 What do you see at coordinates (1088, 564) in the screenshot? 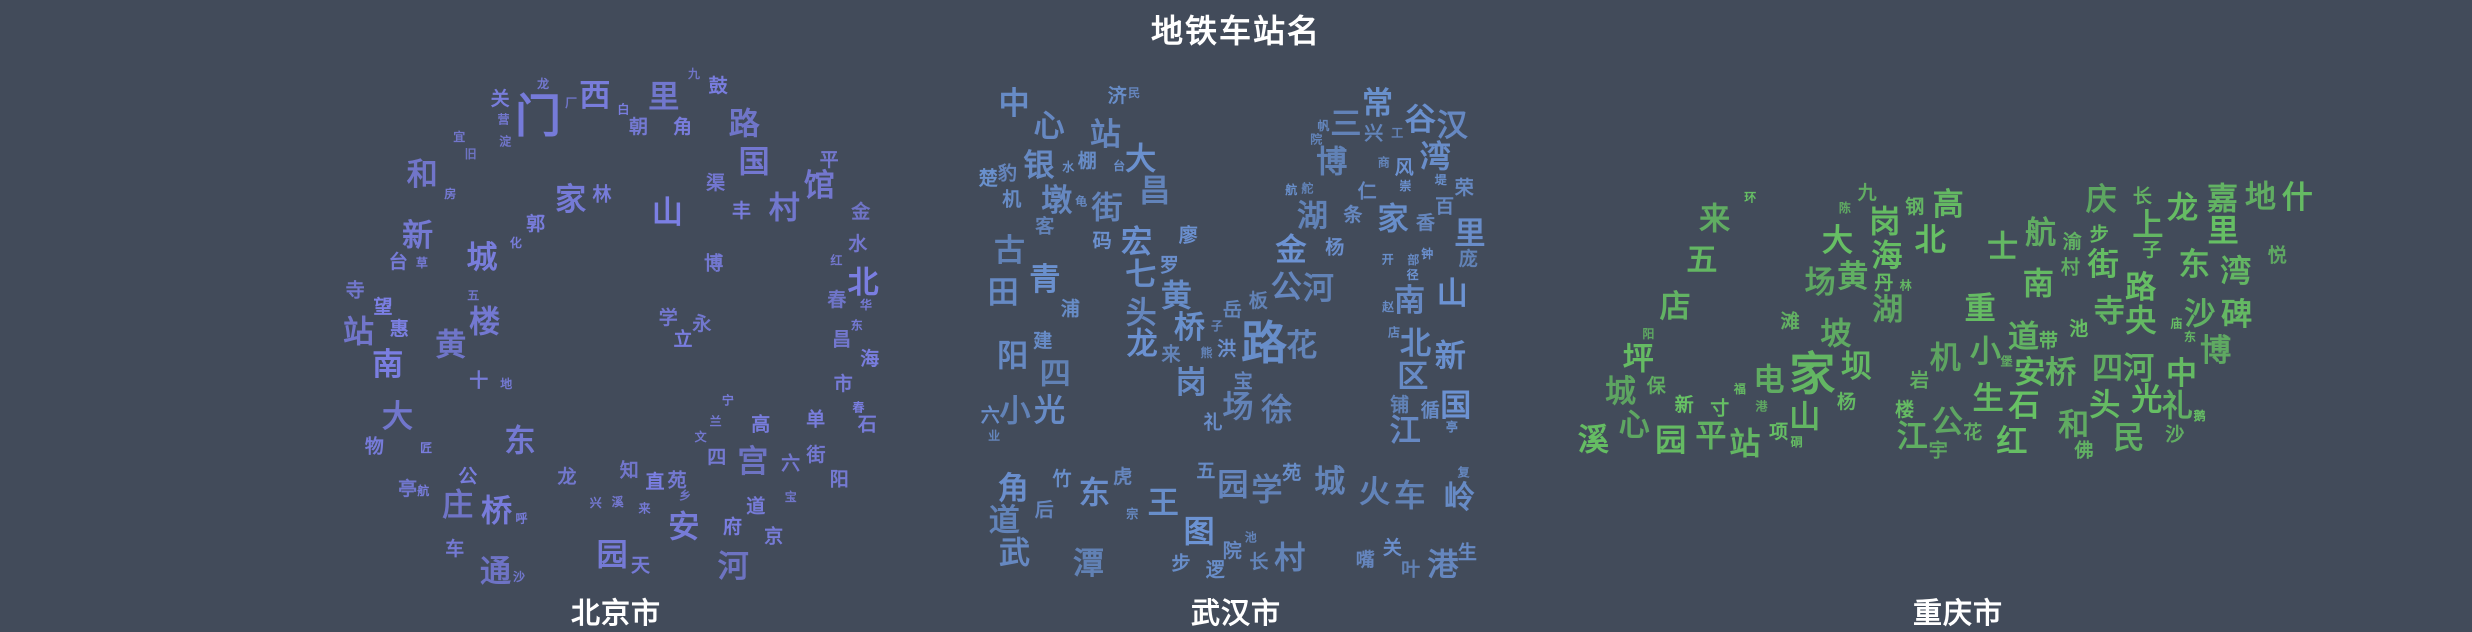
I see `word-wuhan: 潭` at bounding box center [1088, 564].